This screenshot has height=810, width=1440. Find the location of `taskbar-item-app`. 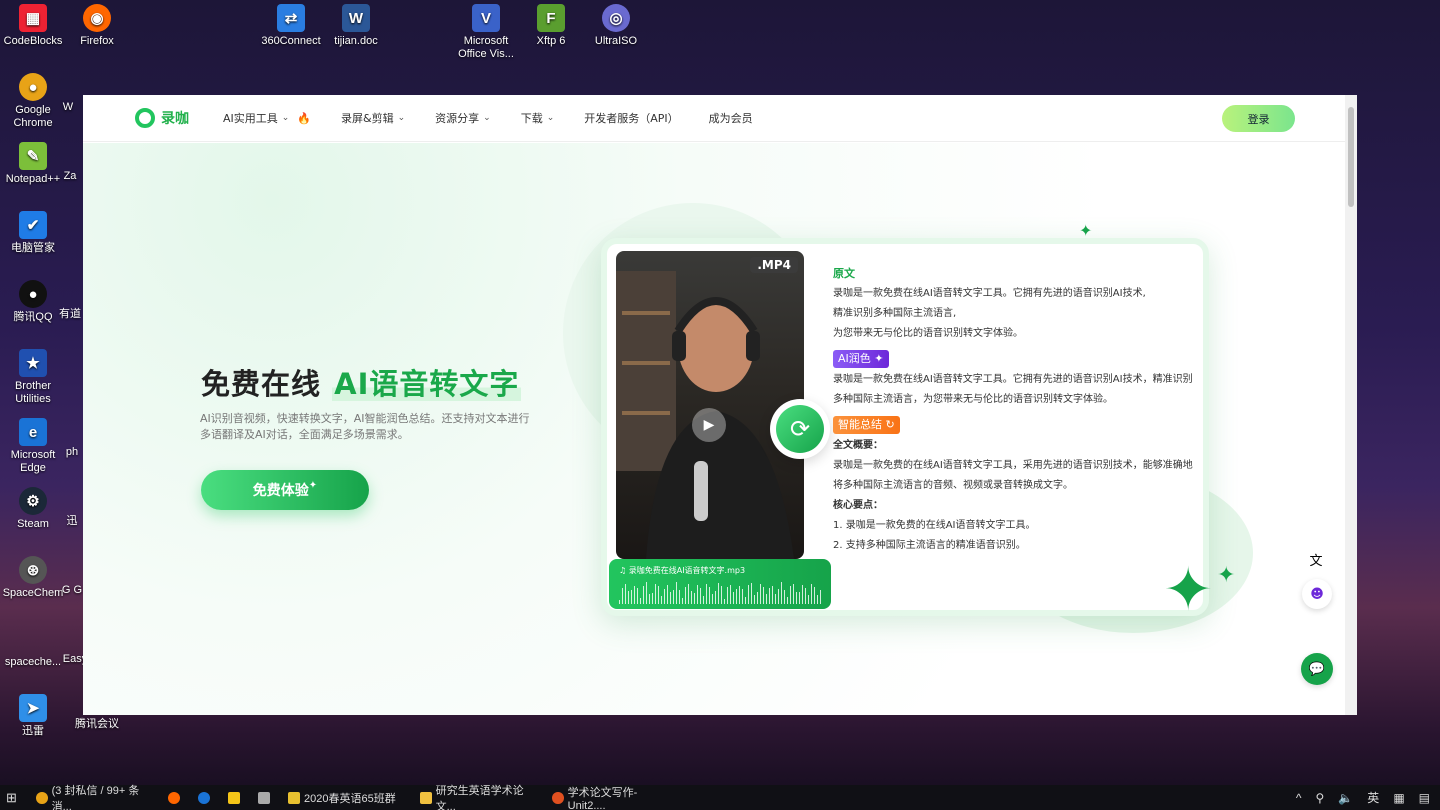

taskbar-item-app is located at coordinates (267, 797).